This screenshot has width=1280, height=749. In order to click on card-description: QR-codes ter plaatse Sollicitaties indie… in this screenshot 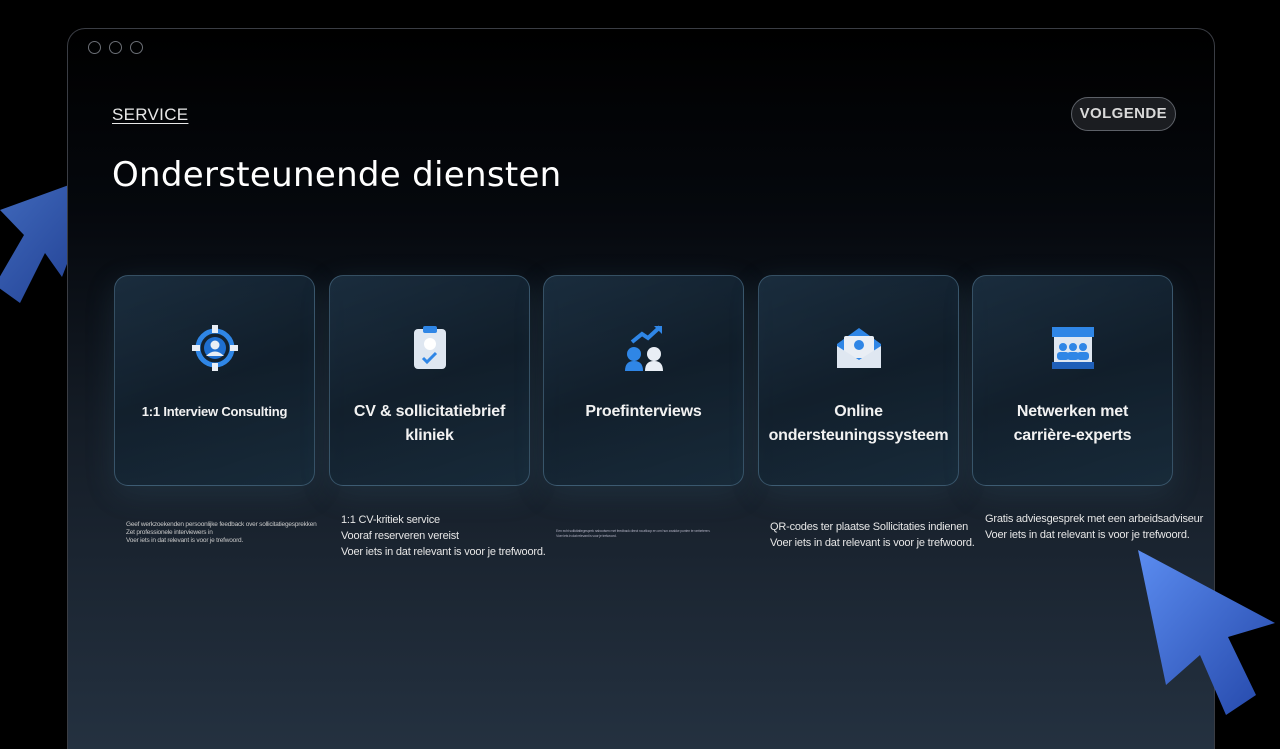, I will do `click(872, 535)`.